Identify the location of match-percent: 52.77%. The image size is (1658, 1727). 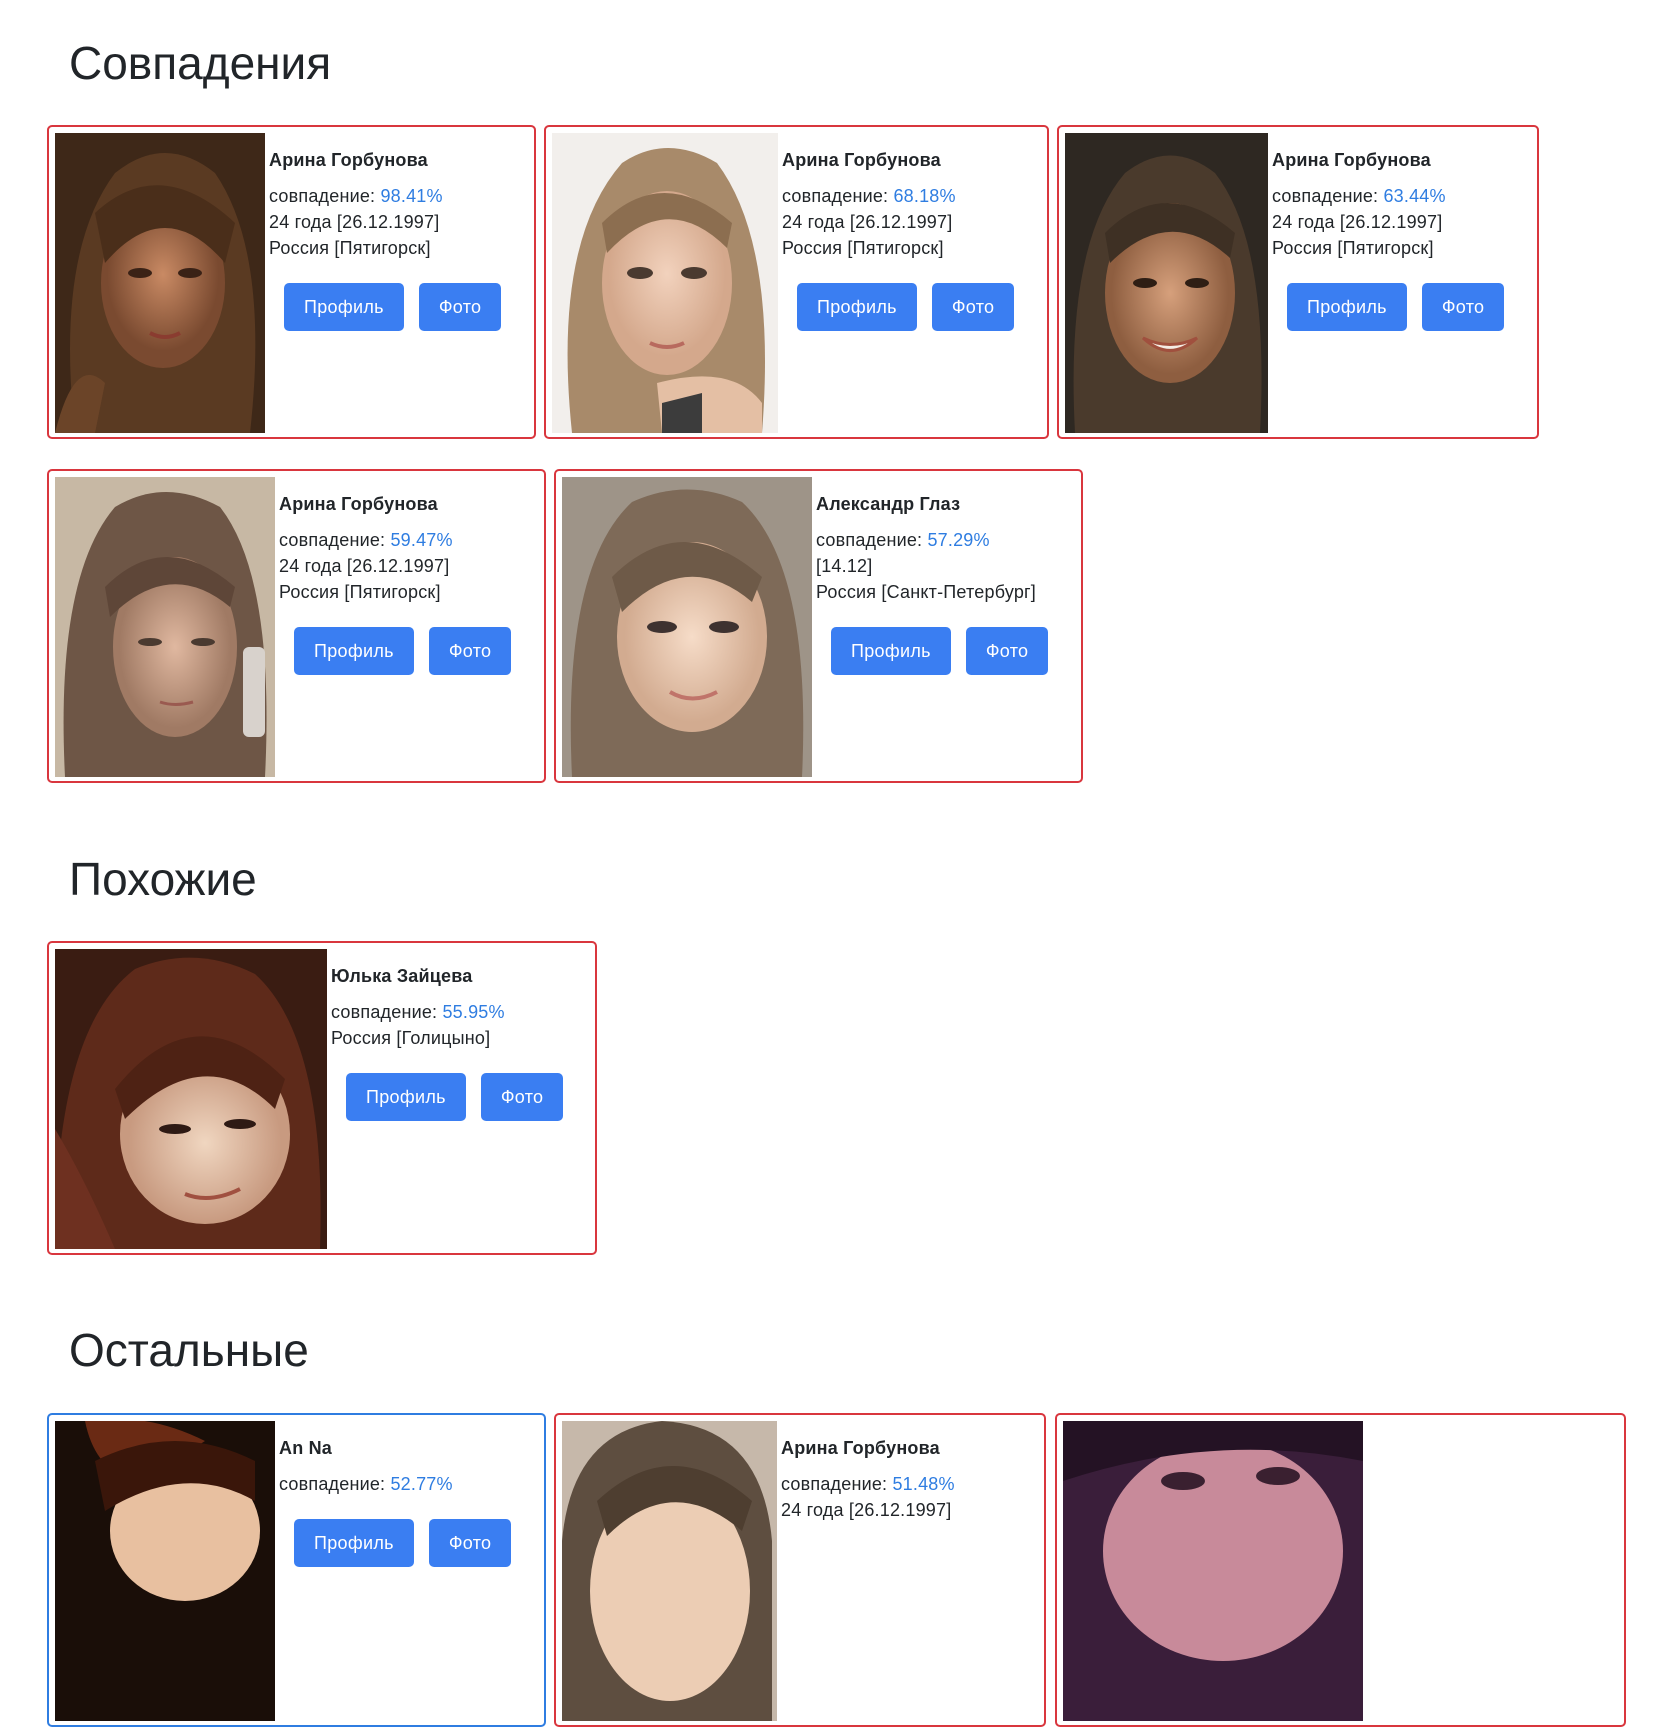
(421, 1484).